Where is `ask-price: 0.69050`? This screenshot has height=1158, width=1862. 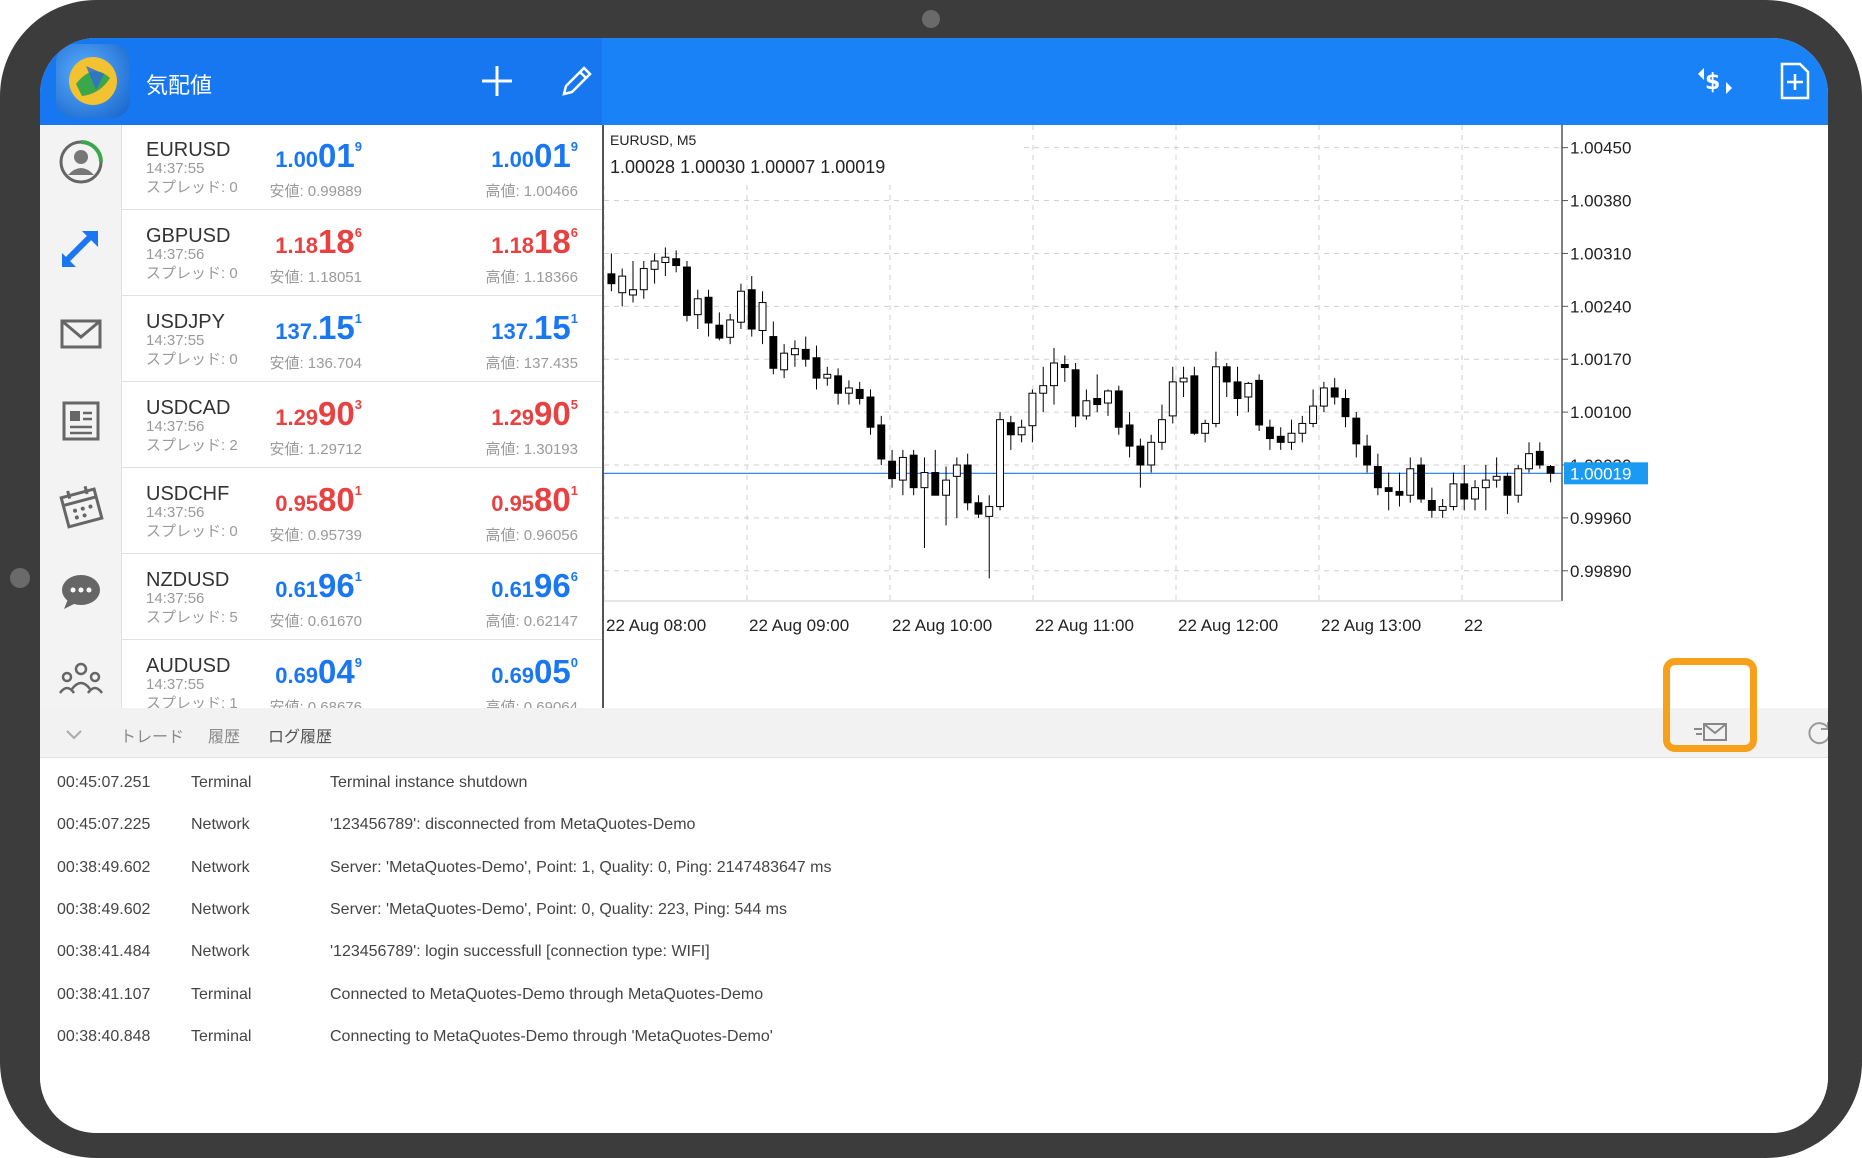
ask-price: 0.69050 is located at coordinates (534, 672).